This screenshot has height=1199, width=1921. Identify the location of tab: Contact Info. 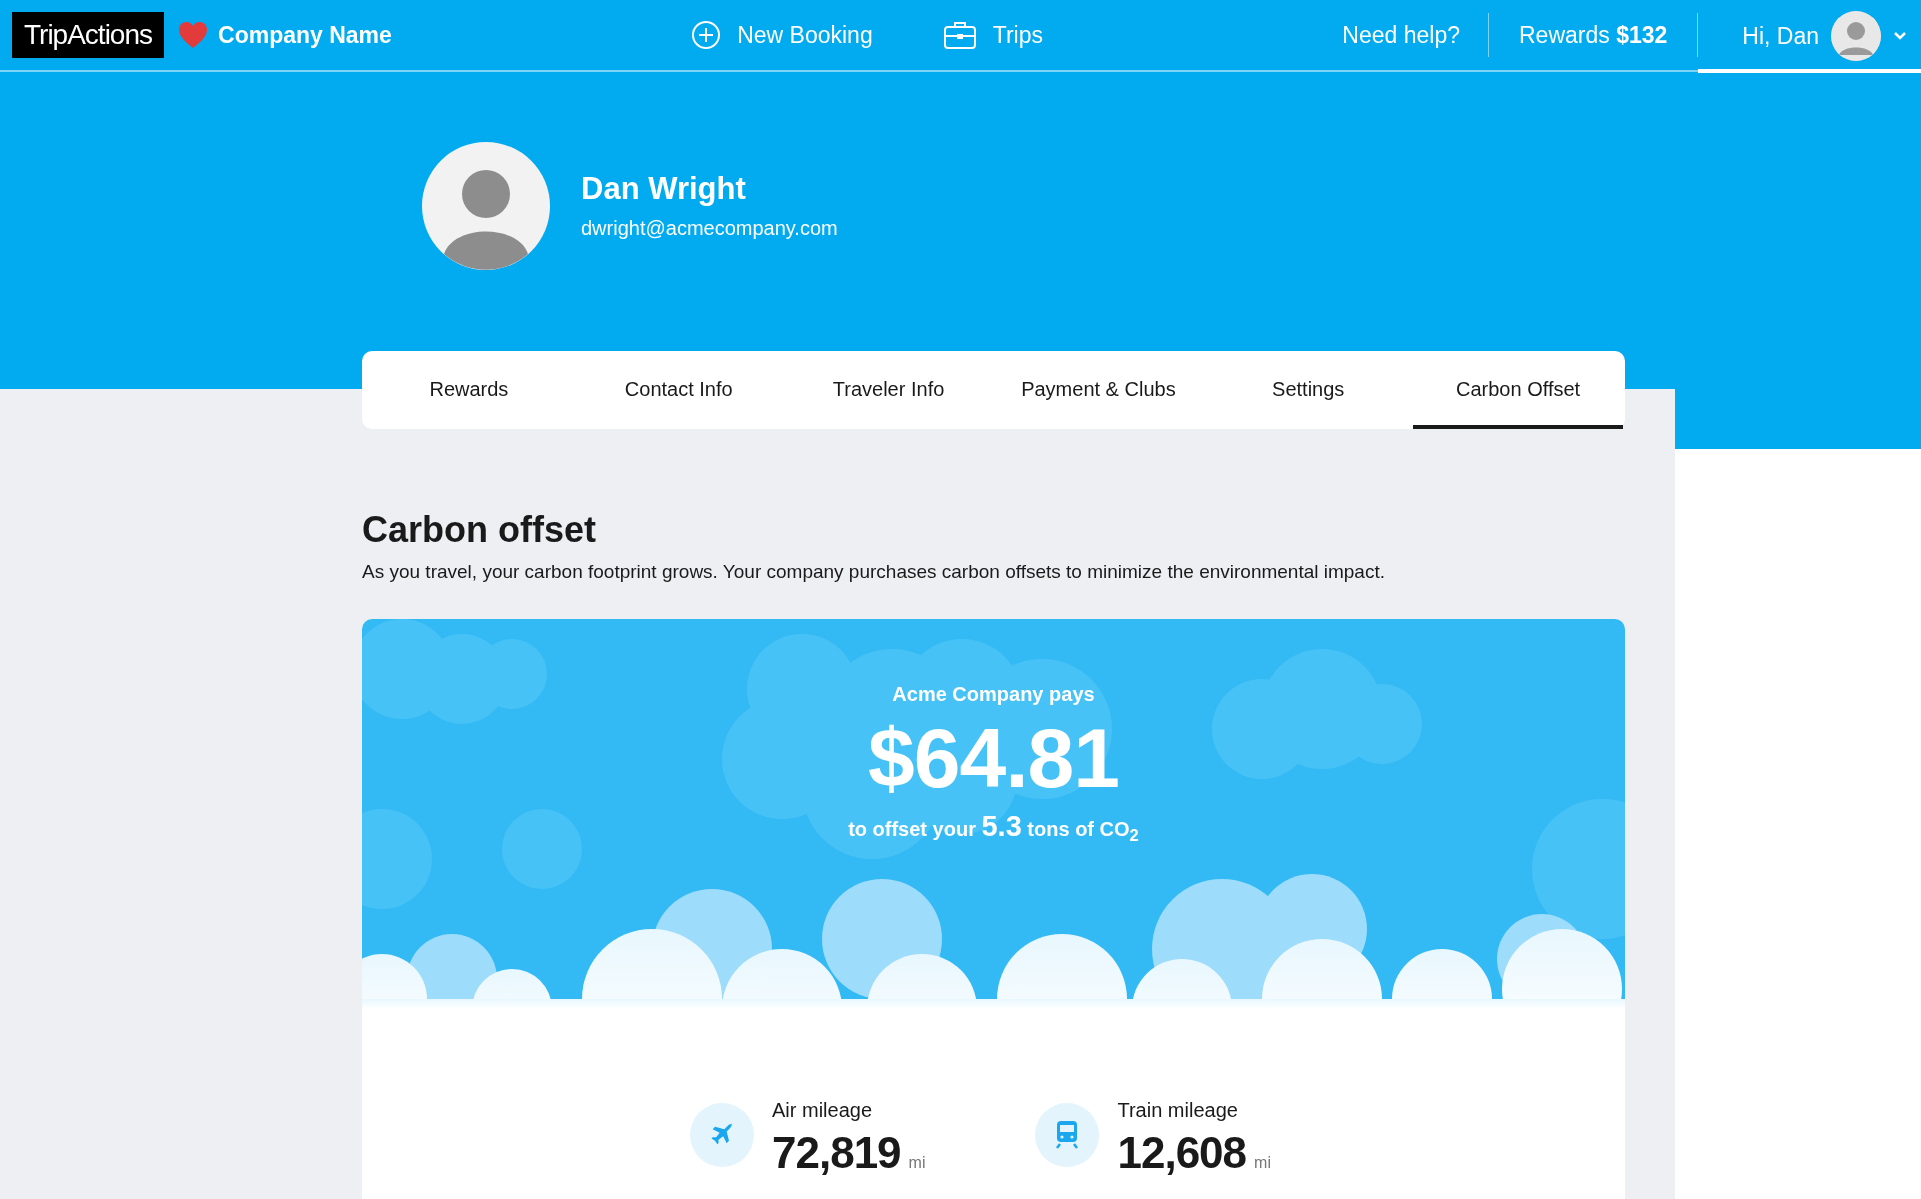
(678, 390).